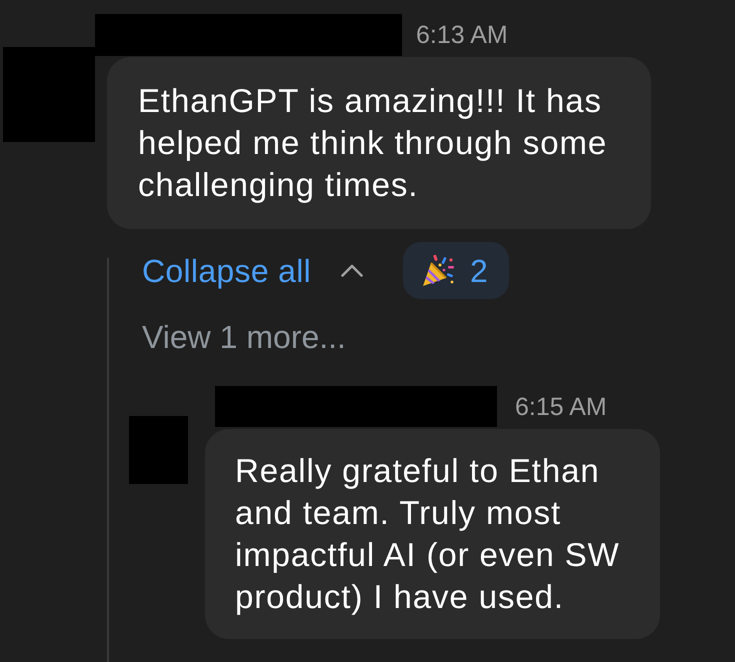  What do you see at coordinates (561, 407) in the screenshot?
I see `timestamp: 6:15 AM` at bounding box center [561, 407].